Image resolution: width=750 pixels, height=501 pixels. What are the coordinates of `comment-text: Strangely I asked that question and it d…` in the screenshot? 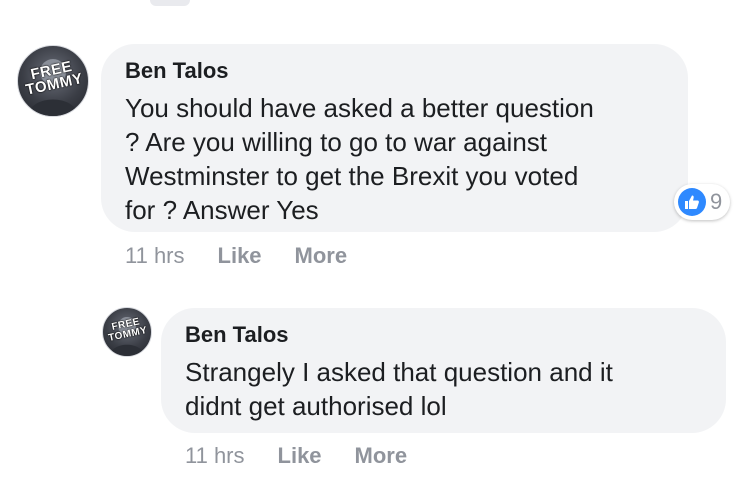 It's located at (399, 389).